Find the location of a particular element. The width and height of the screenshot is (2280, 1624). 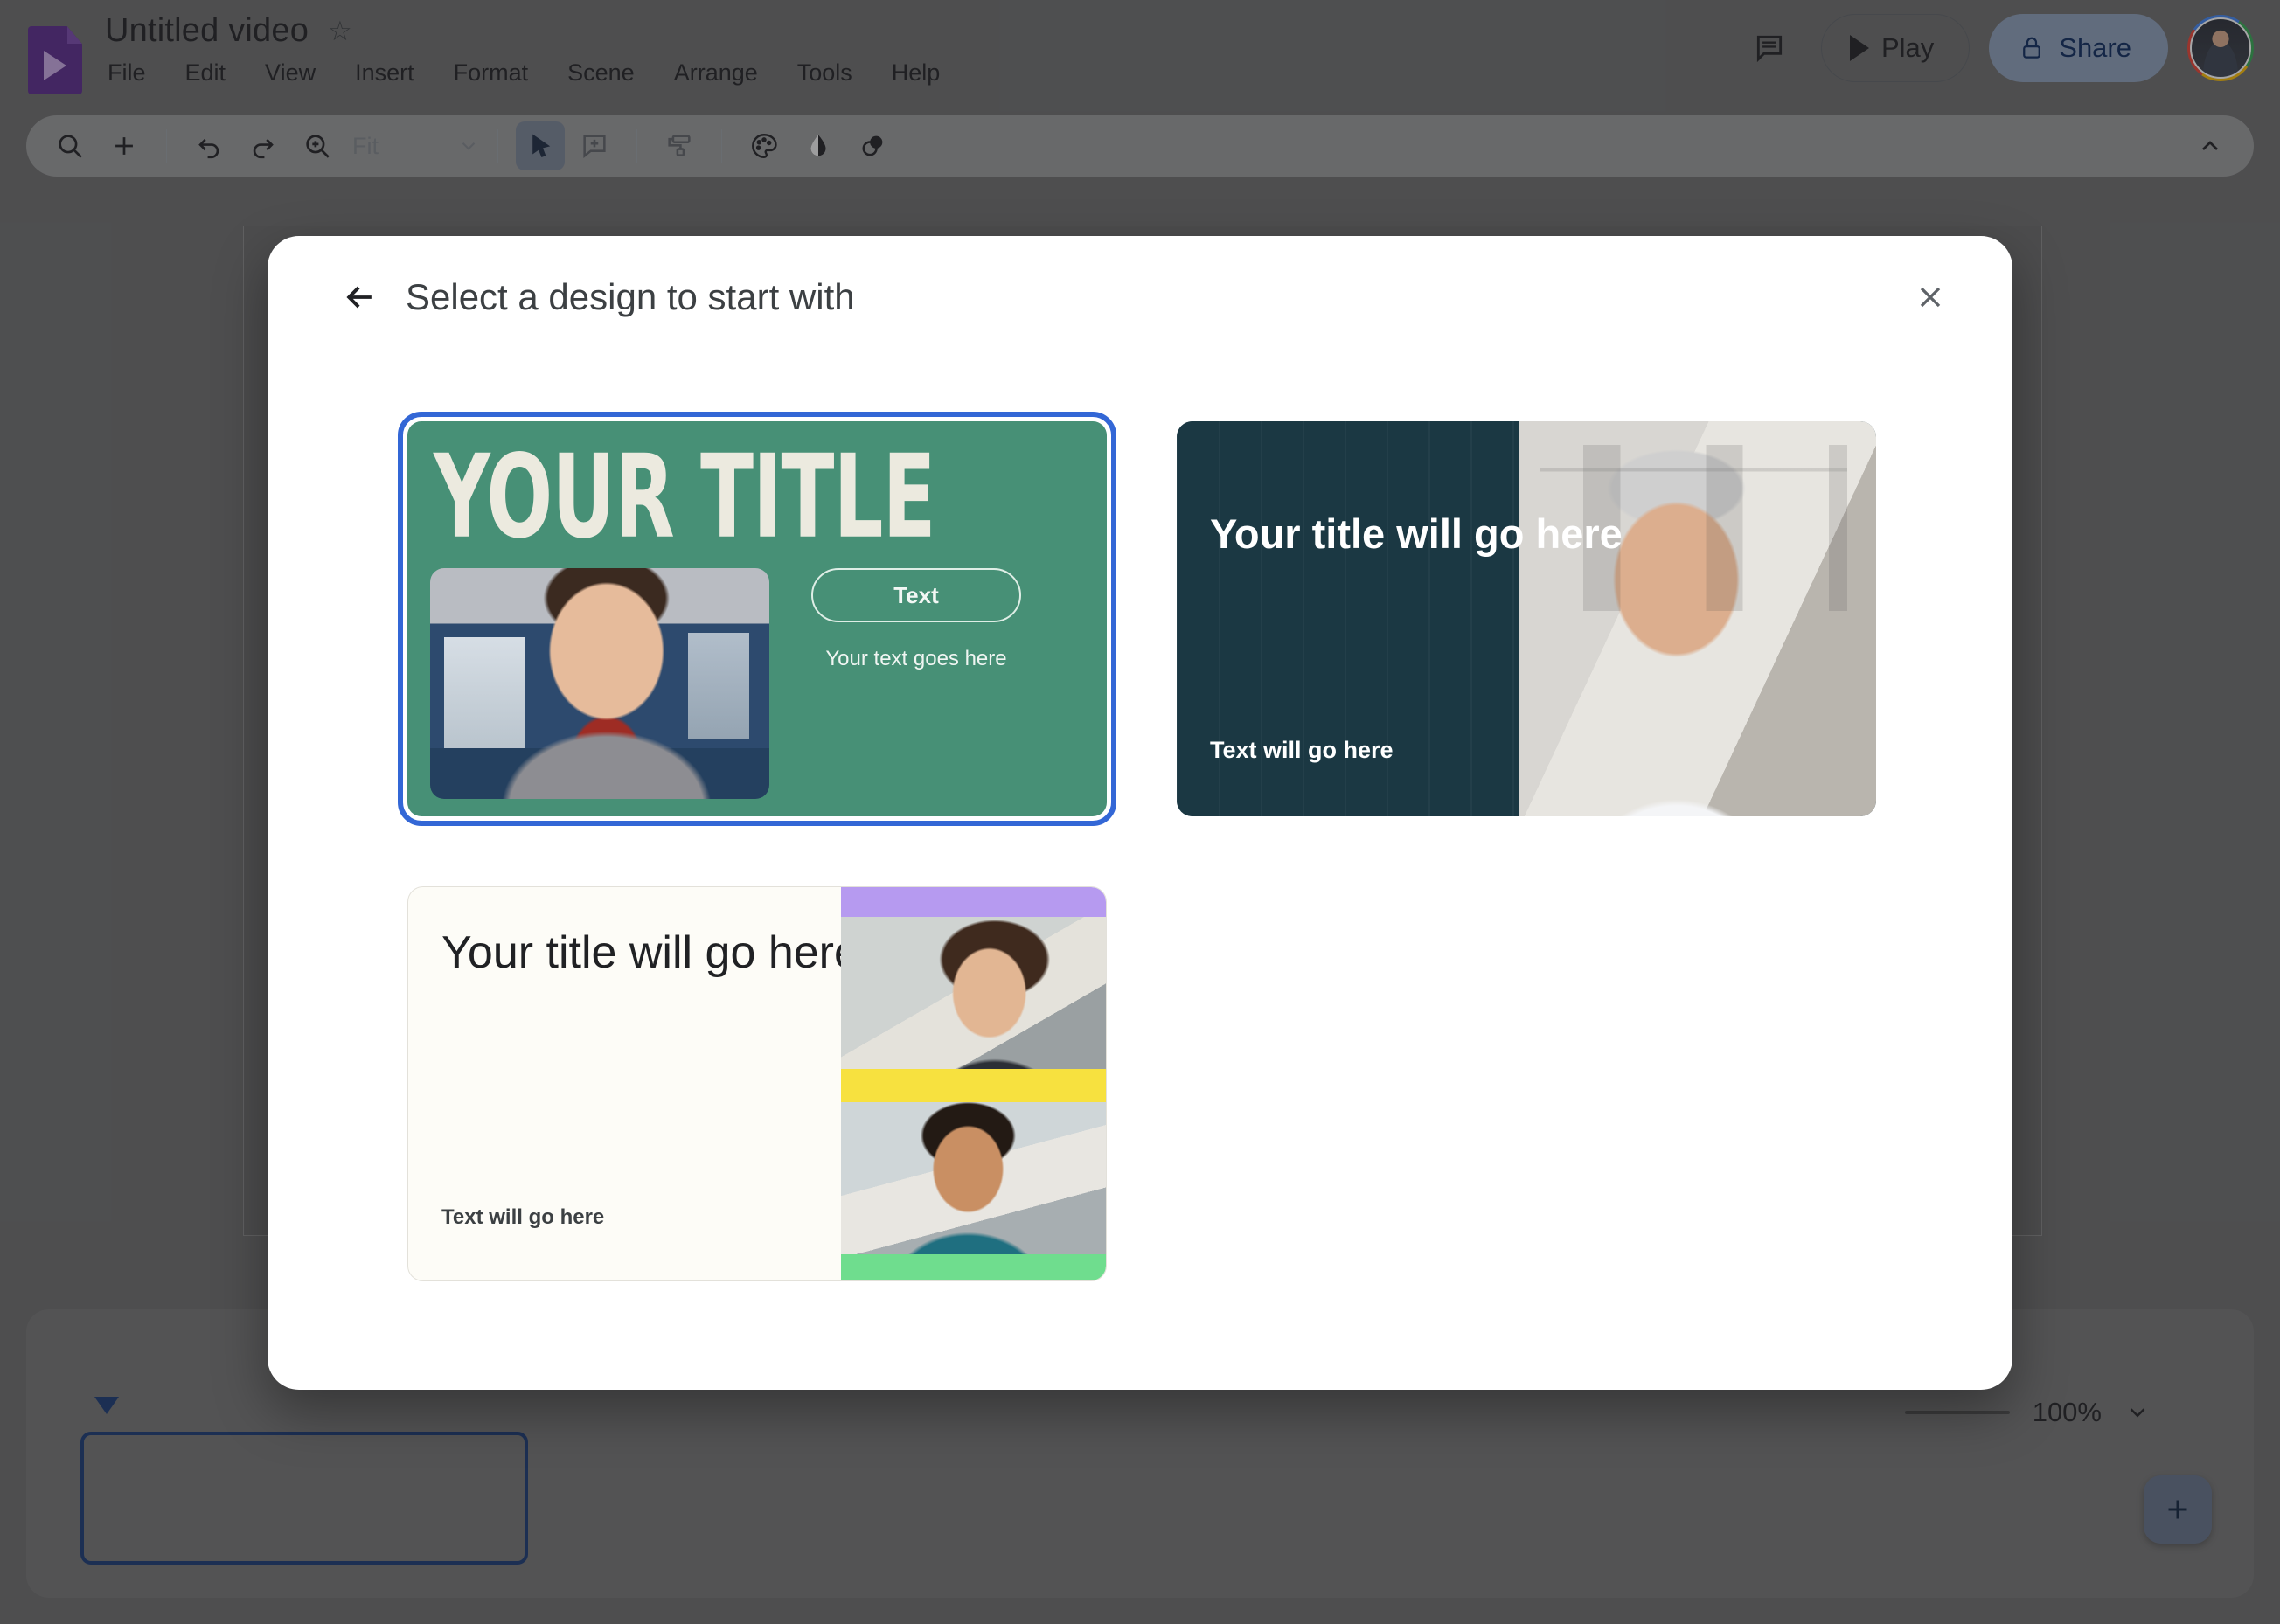

color-band-yellow is located at coordinates (973, 1085).